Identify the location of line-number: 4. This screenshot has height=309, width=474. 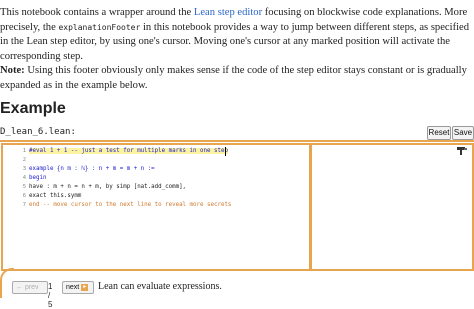
(24, 178).